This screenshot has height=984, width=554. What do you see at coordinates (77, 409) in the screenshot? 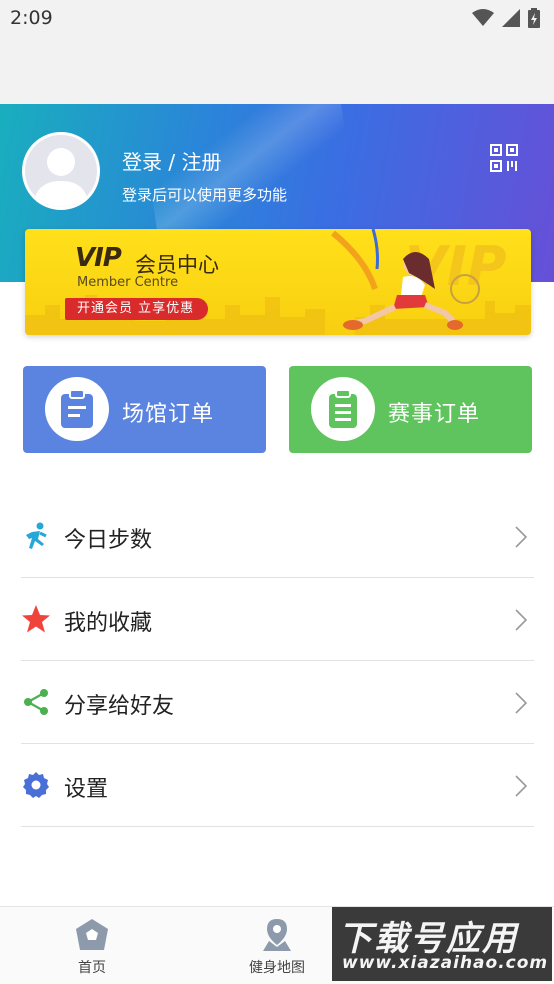
I see `clipboard-icon` at bounding box center [77, 409].